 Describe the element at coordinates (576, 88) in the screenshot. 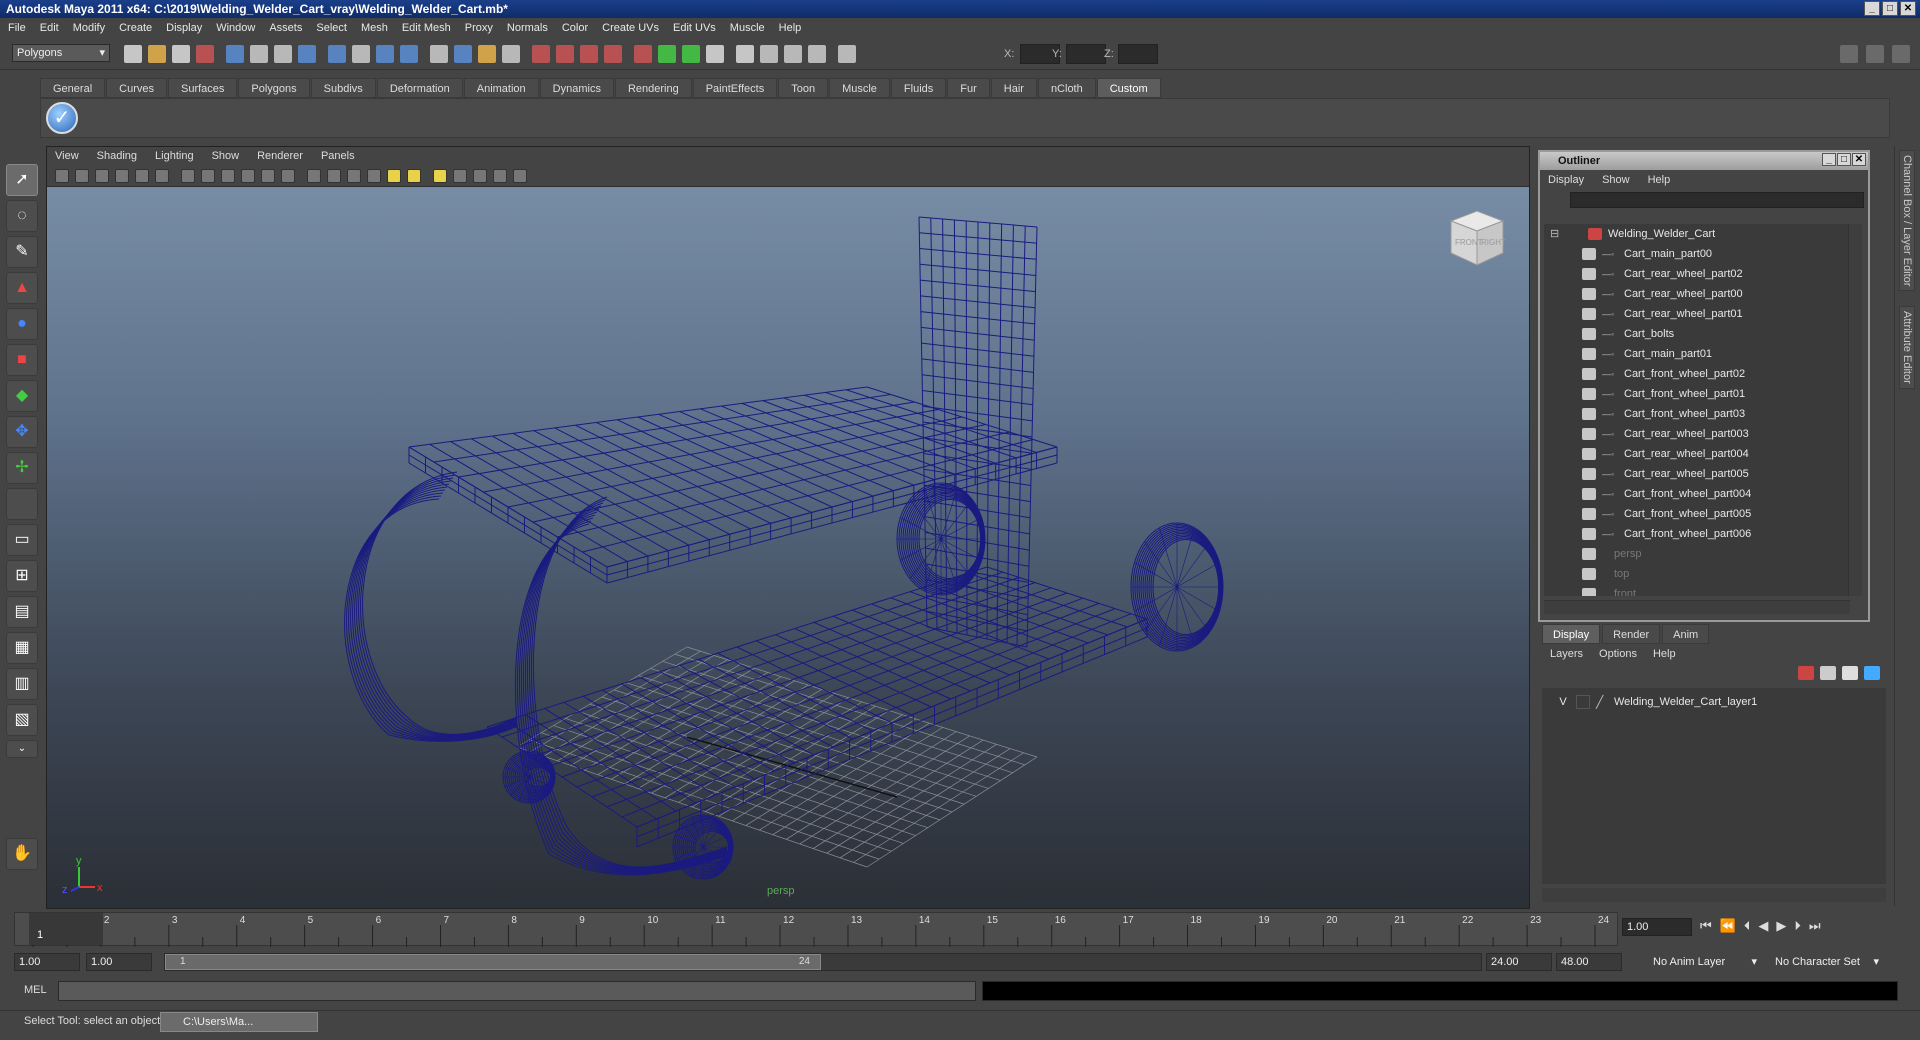

I see `shelf-tab-dynamics: Dynamics` at that location.